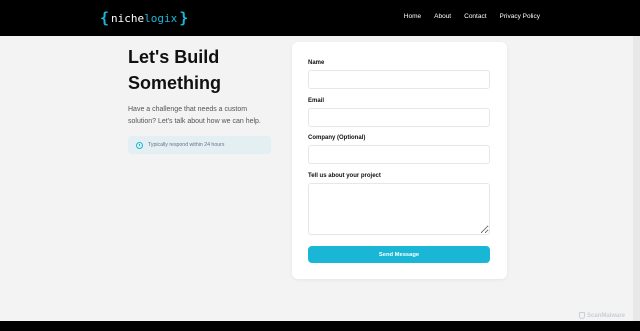 The width and height of the screenshot is (640, 331). Describe the element at coordinates (399, 209) in the screenshot. I see `project-textarea` at that location.